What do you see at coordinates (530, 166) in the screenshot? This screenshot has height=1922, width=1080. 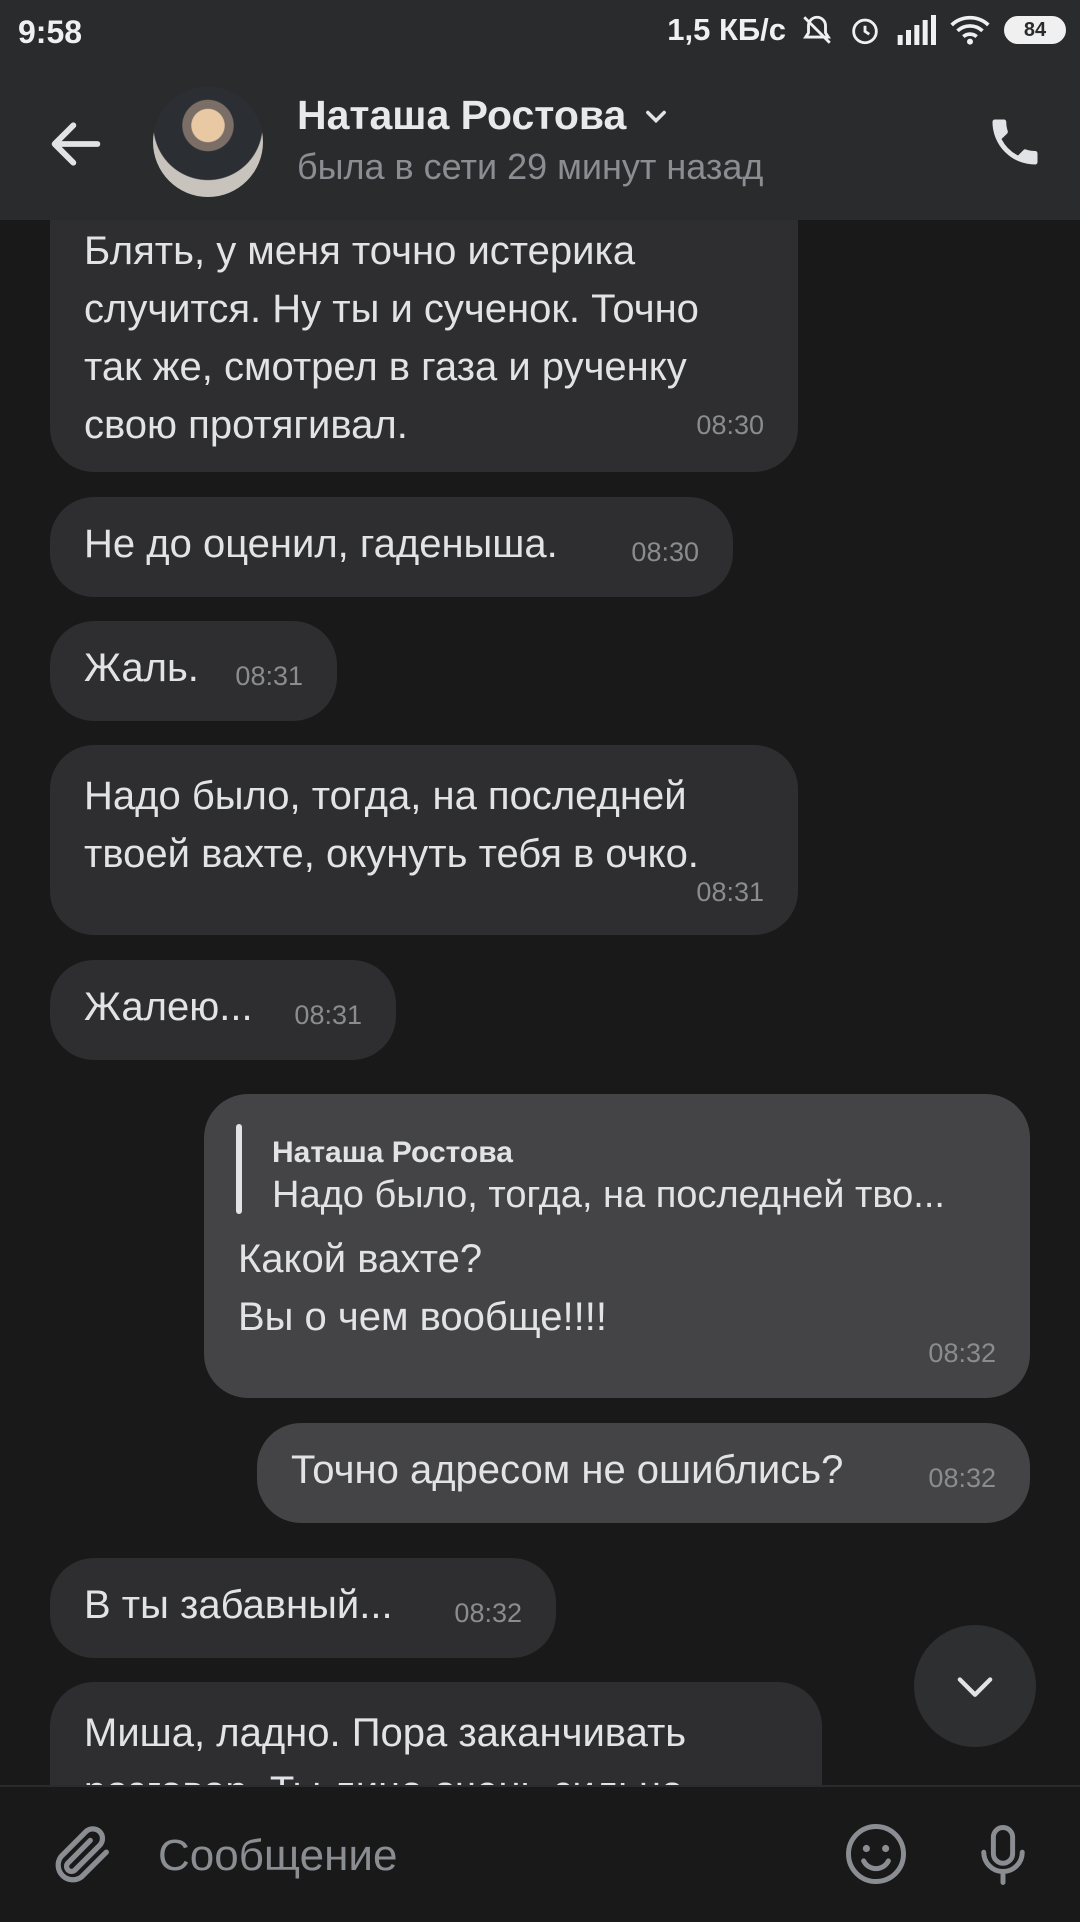 I see `last-seen-status: была в сети 29 минут назад` at bounding box center [530, 166].